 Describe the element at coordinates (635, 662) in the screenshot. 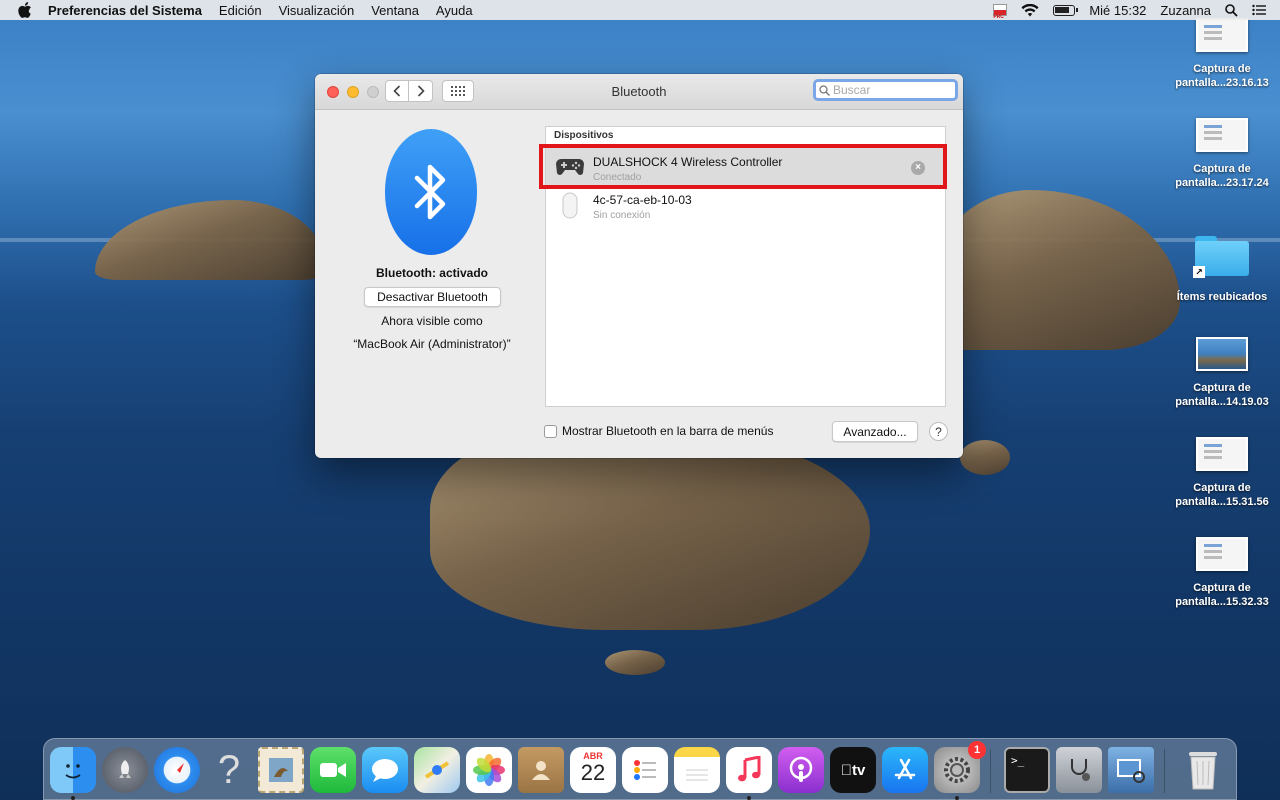

I see `island-small` at that location.